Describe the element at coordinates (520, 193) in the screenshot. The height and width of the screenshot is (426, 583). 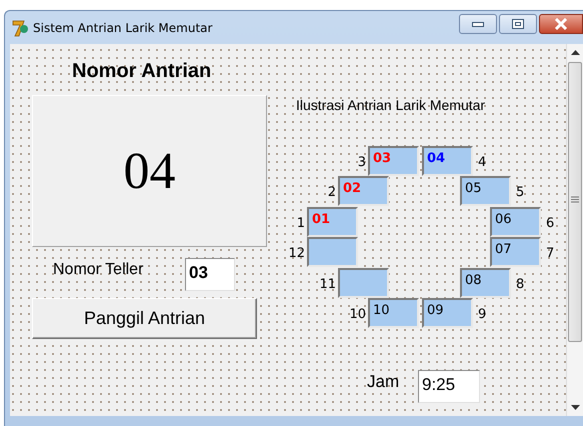
I see `slot-number: 5` at that location.